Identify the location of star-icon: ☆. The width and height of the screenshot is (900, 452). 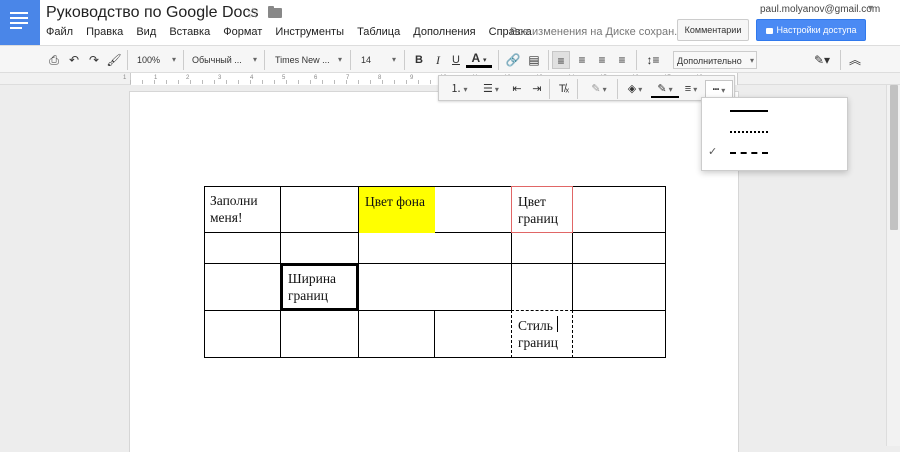
(252, 13).